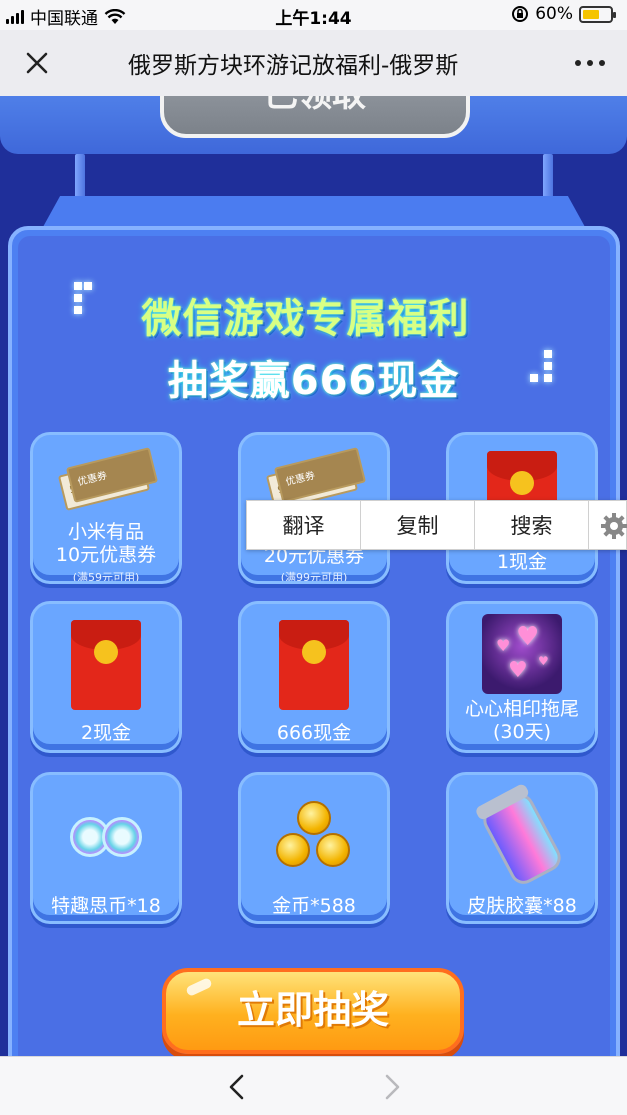  What do you see at coordinates (418, 525) in the screenshot?
I see `menu-item-copy: 复制` at bounding box center [418, 525].